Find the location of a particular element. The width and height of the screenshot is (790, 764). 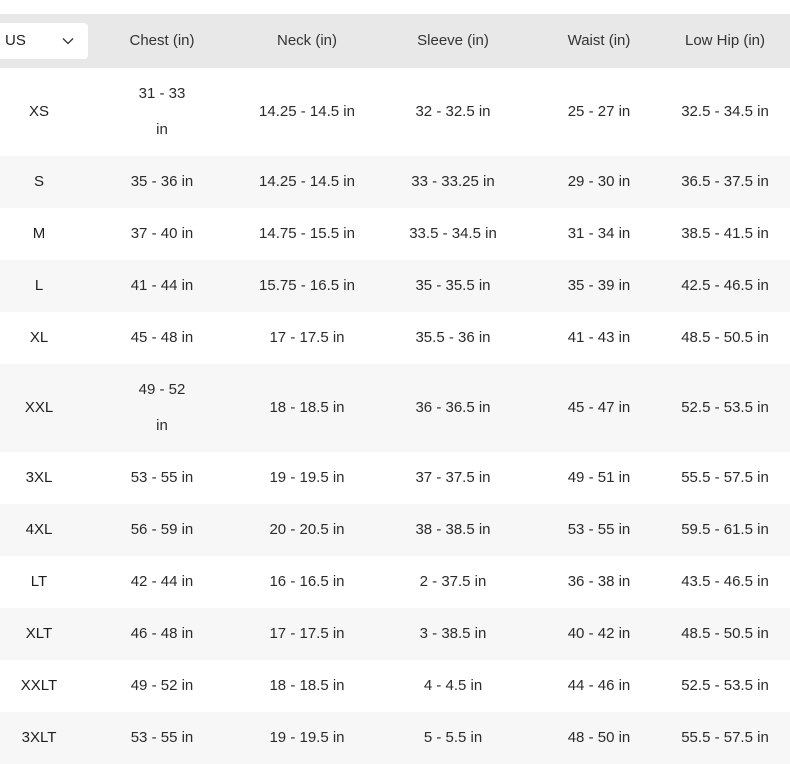

column-header-low-hip: Low Hip (in) is located at coordinates (725, 40).